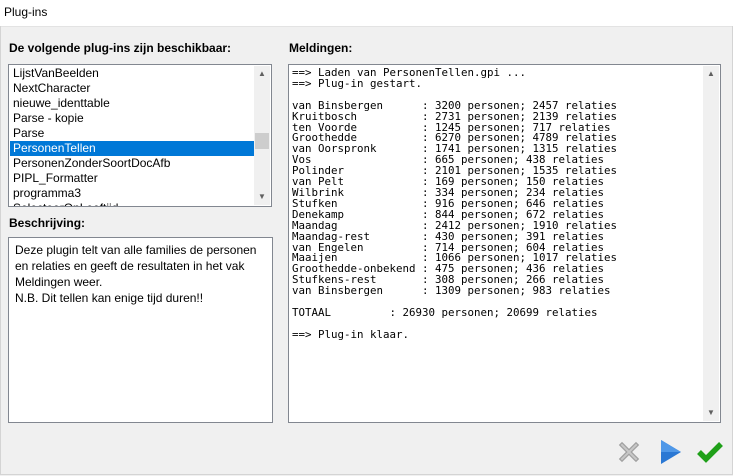 The image size is (733, 476). Describe the element at coordinates (59, 282) in the screenshot. I see `description-line: Meldingen weer.` at that location.